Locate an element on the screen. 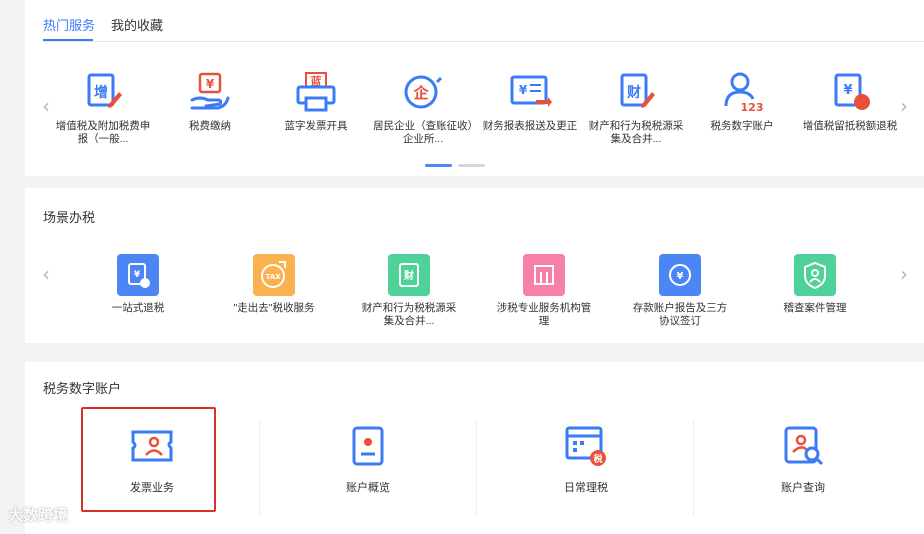 This screenshot has height=534, width=924. highlight-box is located at coordinates (148, 459).